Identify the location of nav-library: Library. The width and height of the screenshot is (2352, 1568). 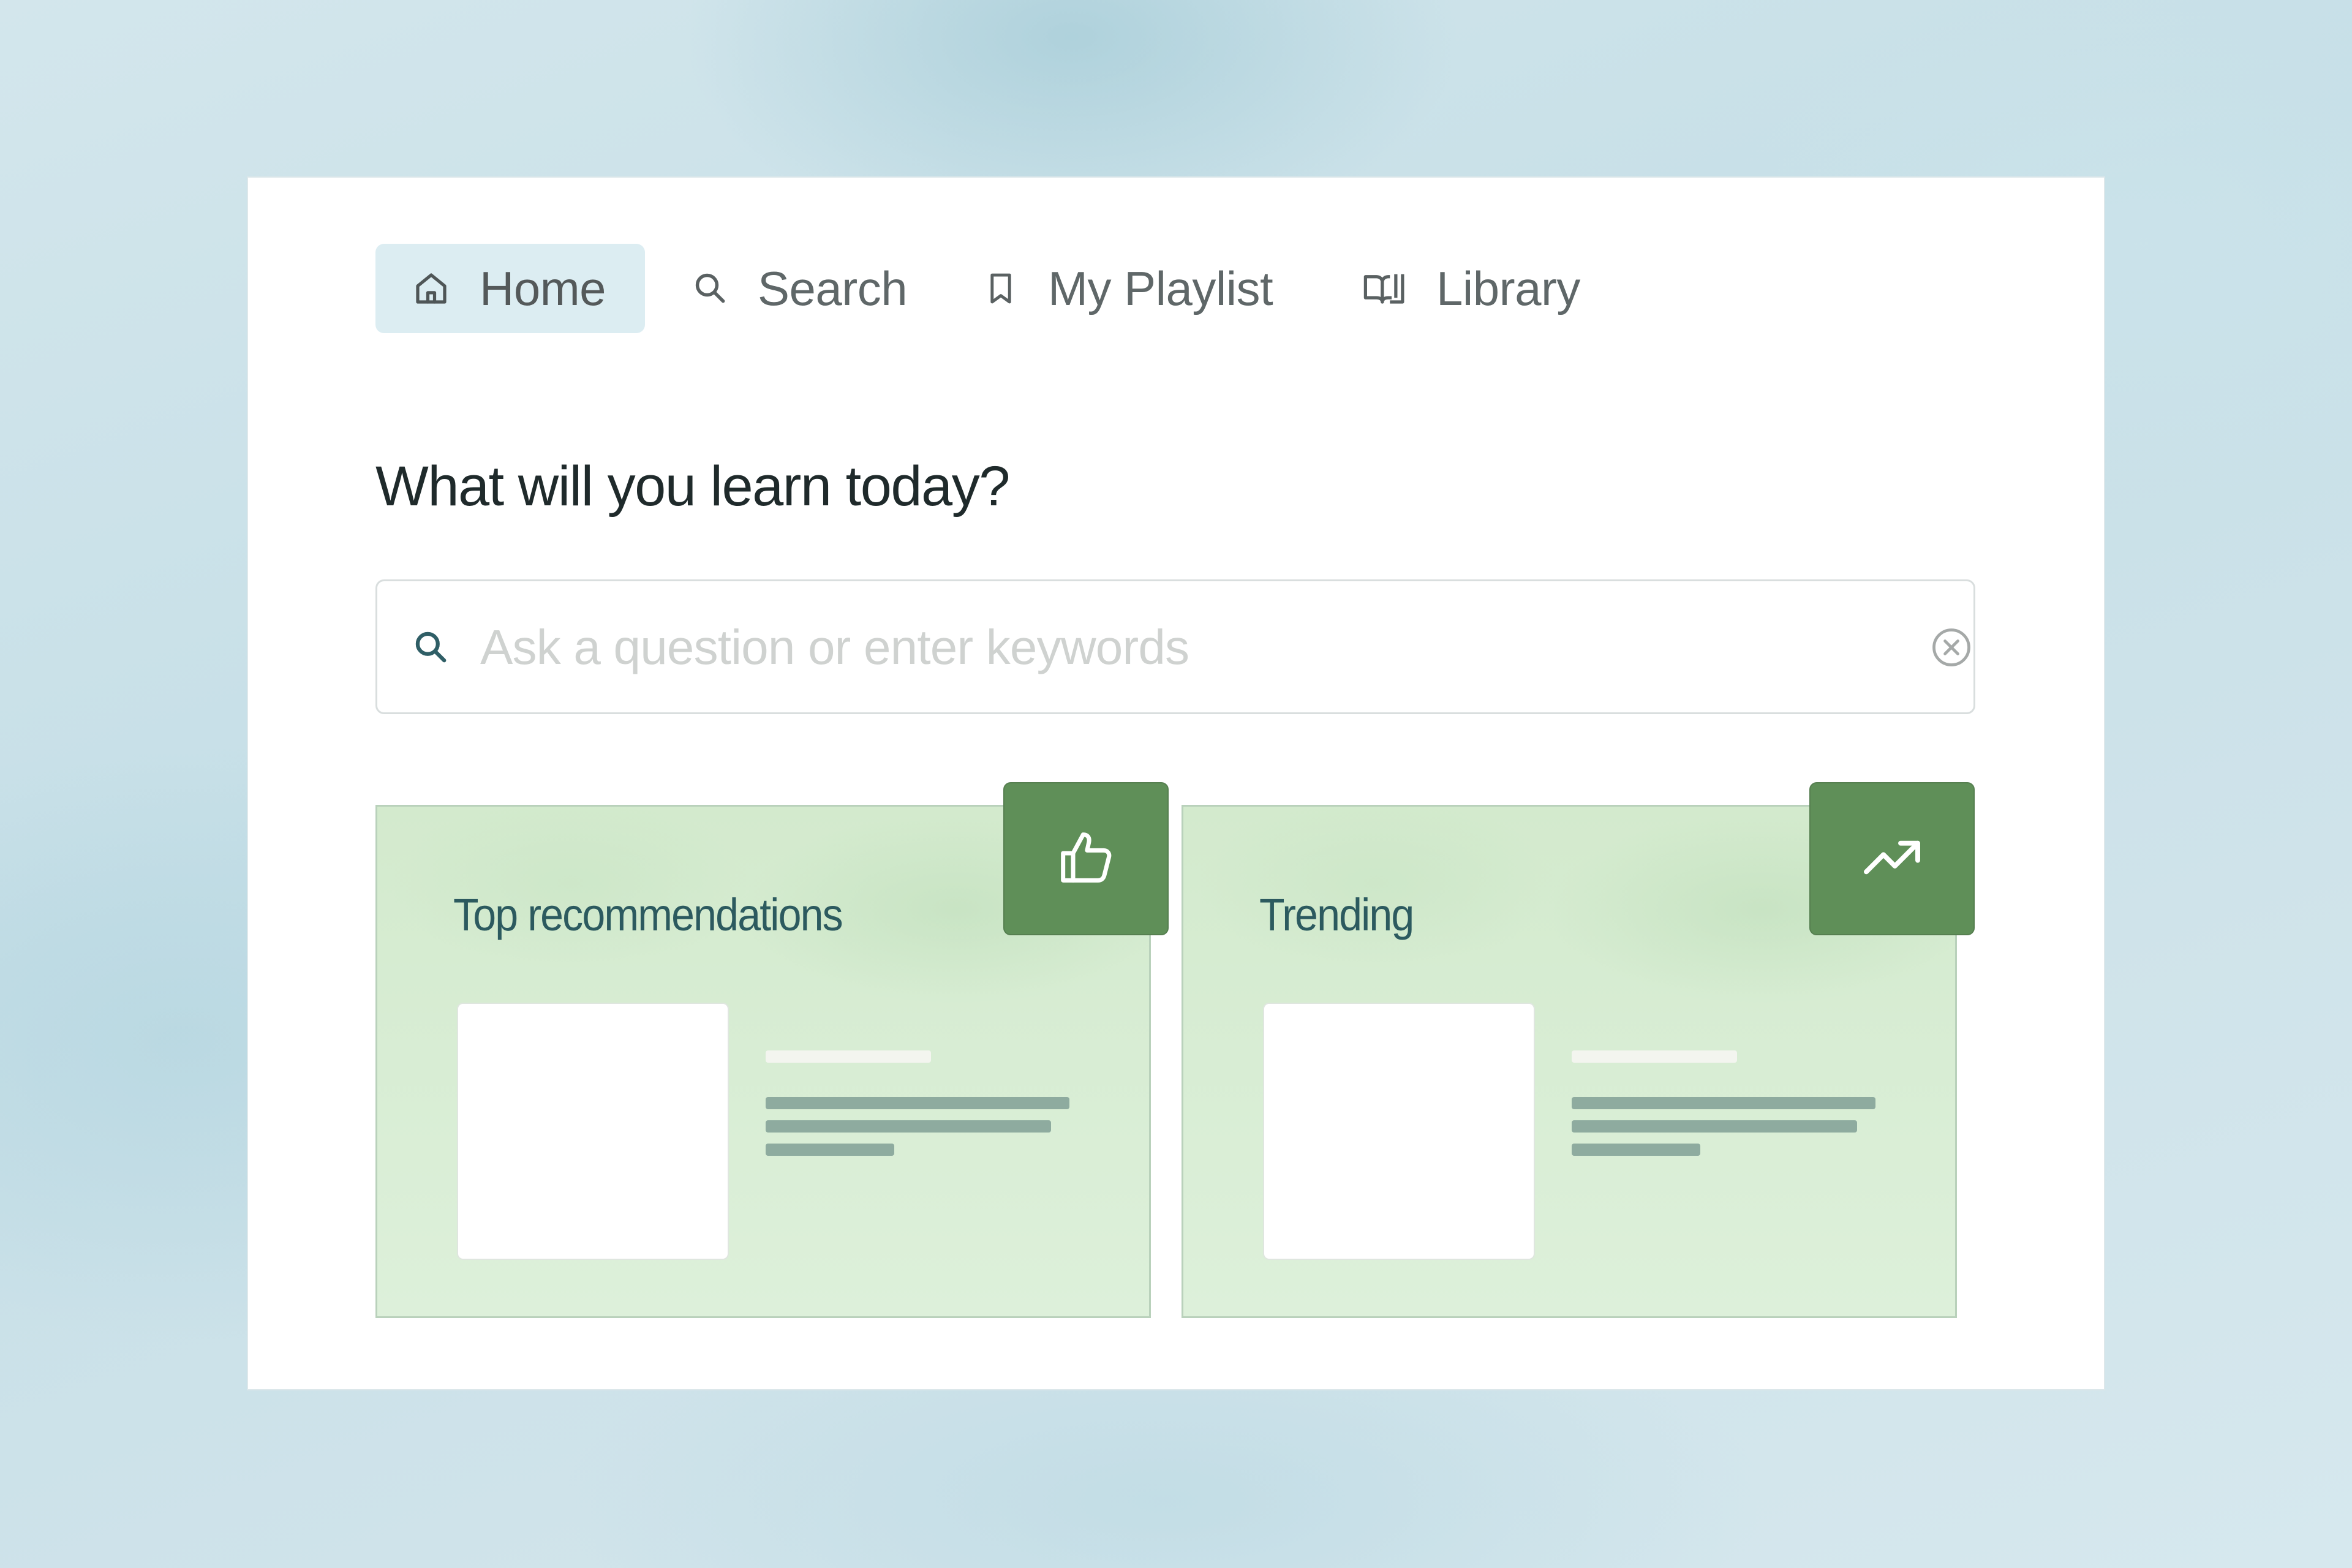
(1470, 288).